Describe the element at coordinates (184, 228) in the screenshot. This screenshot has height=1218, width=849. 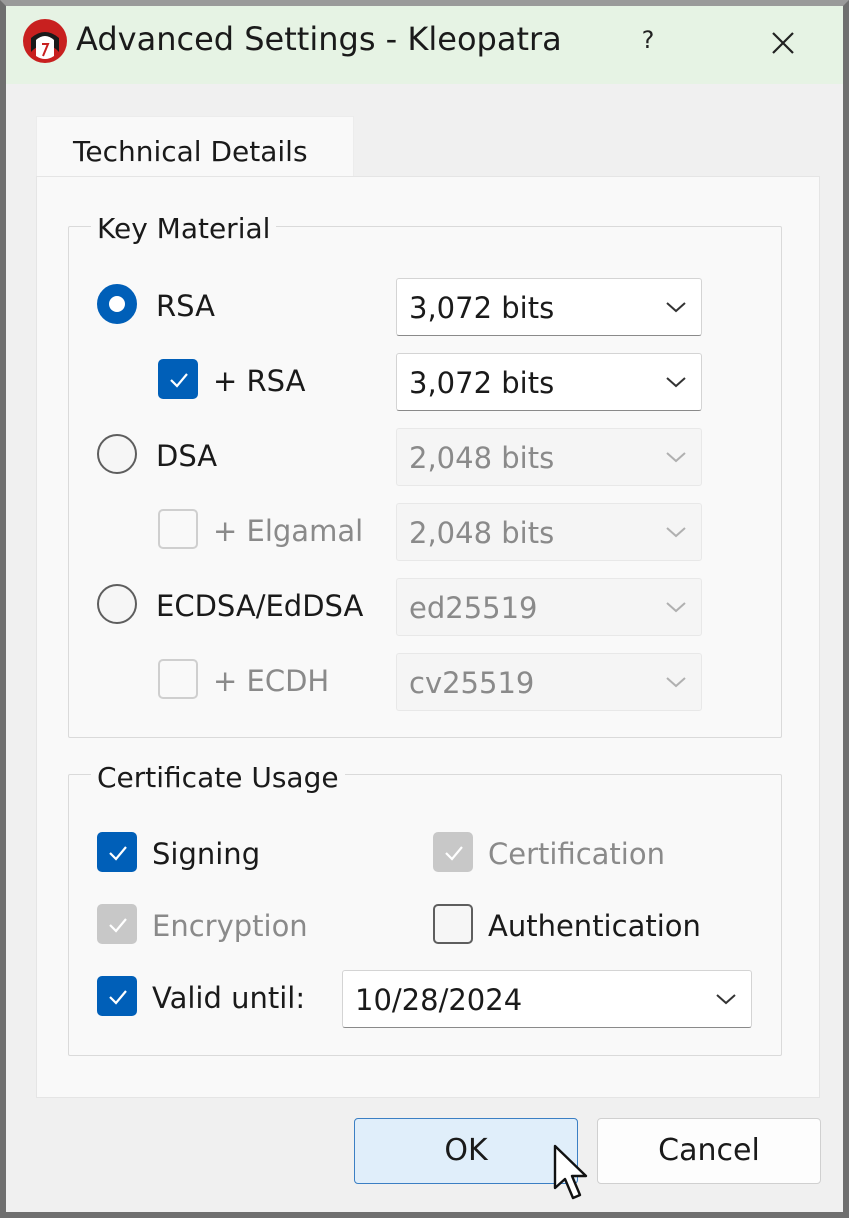
I see `key-material-title: Key Material` at that location.